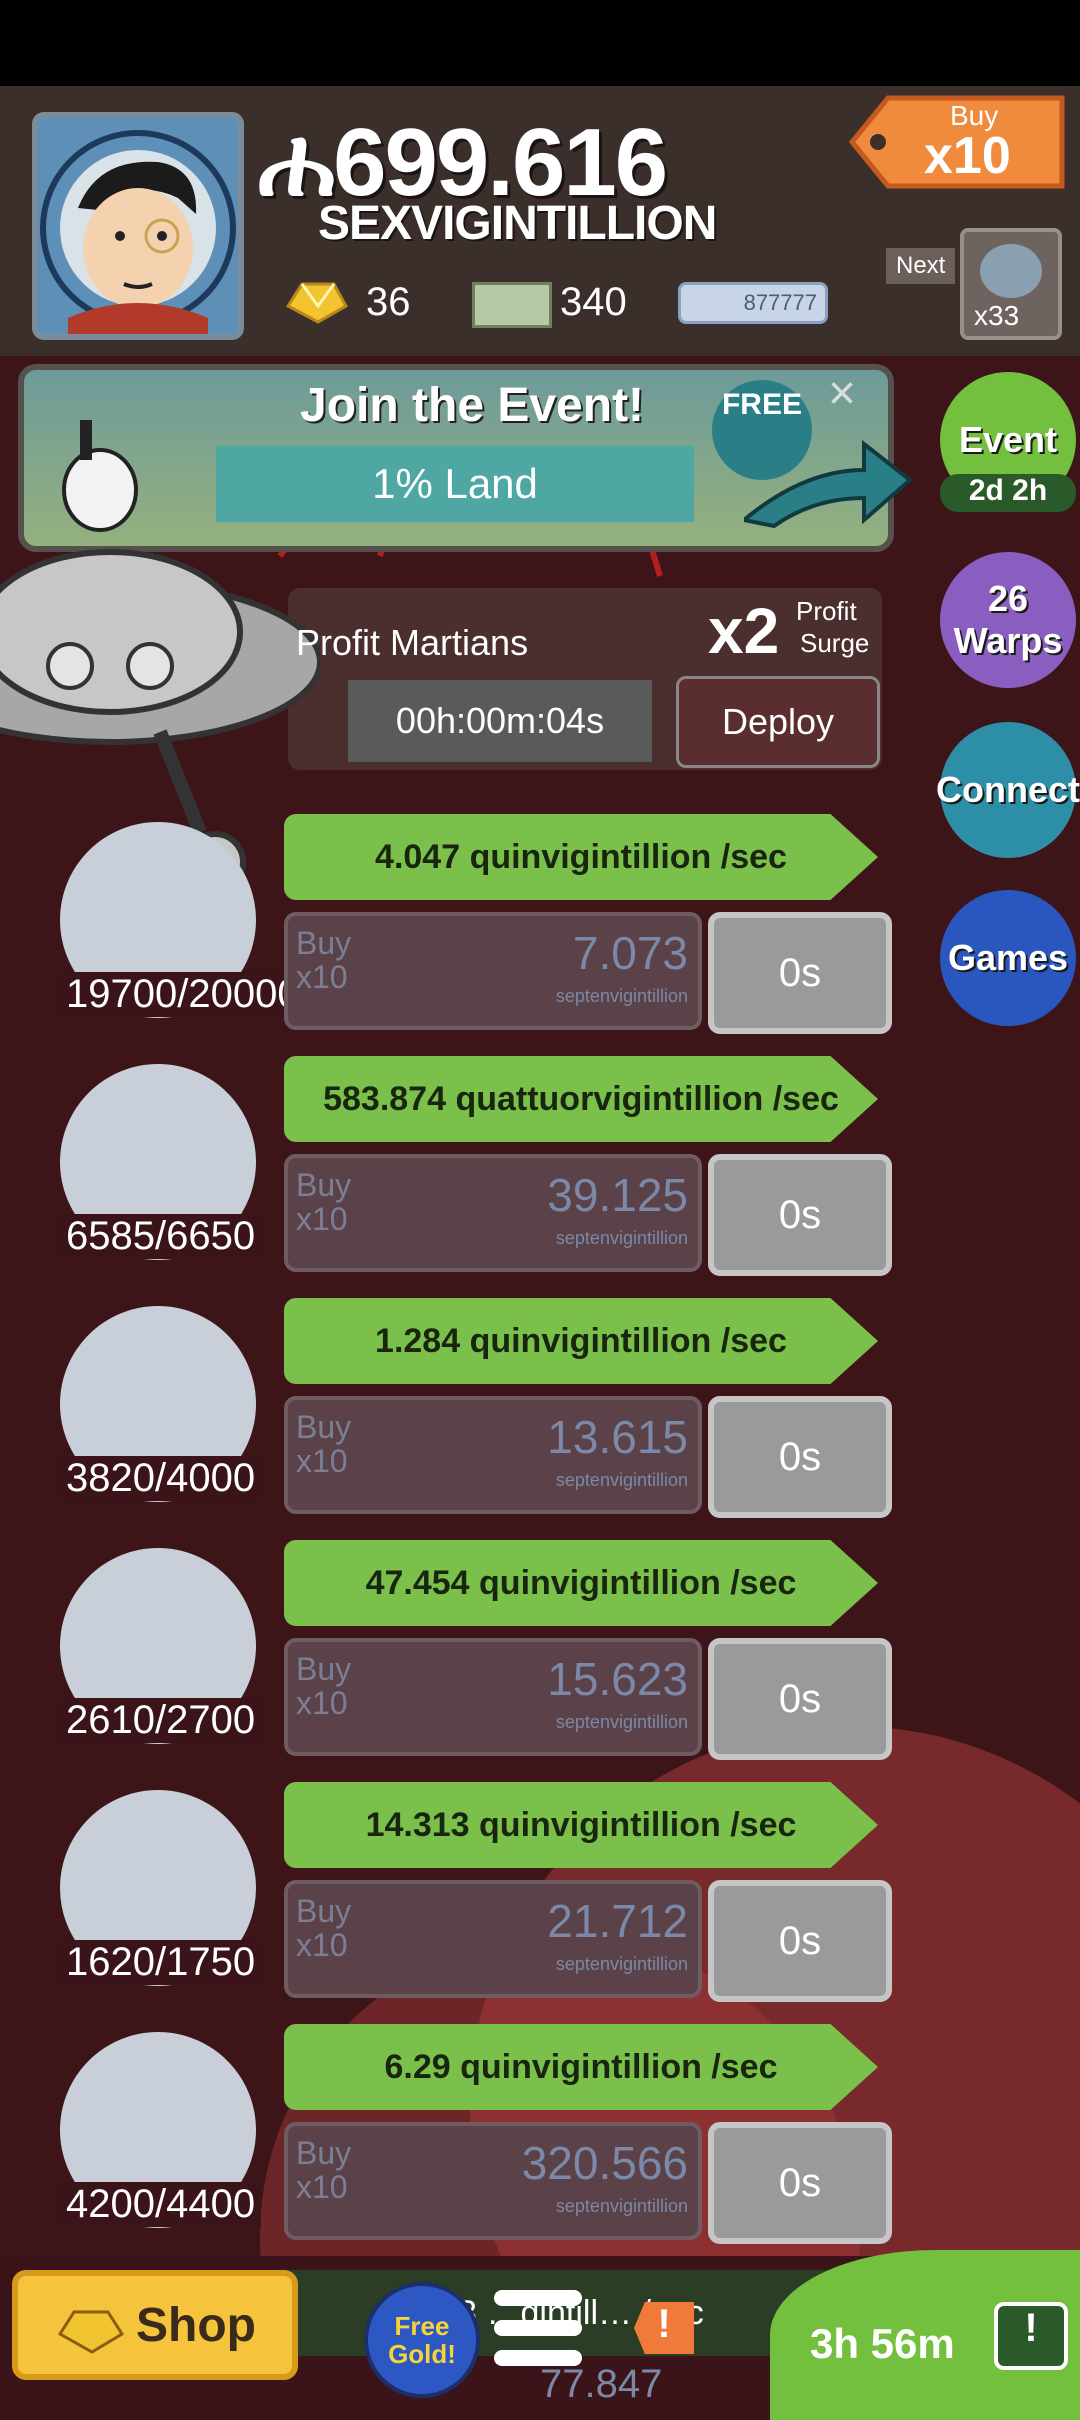  What do you see at coordinates (493, 1455) in the screenshot?
I see `buy-button: Buy x10 13.615 septenvigintillion` at bounding box center [493, 1455].